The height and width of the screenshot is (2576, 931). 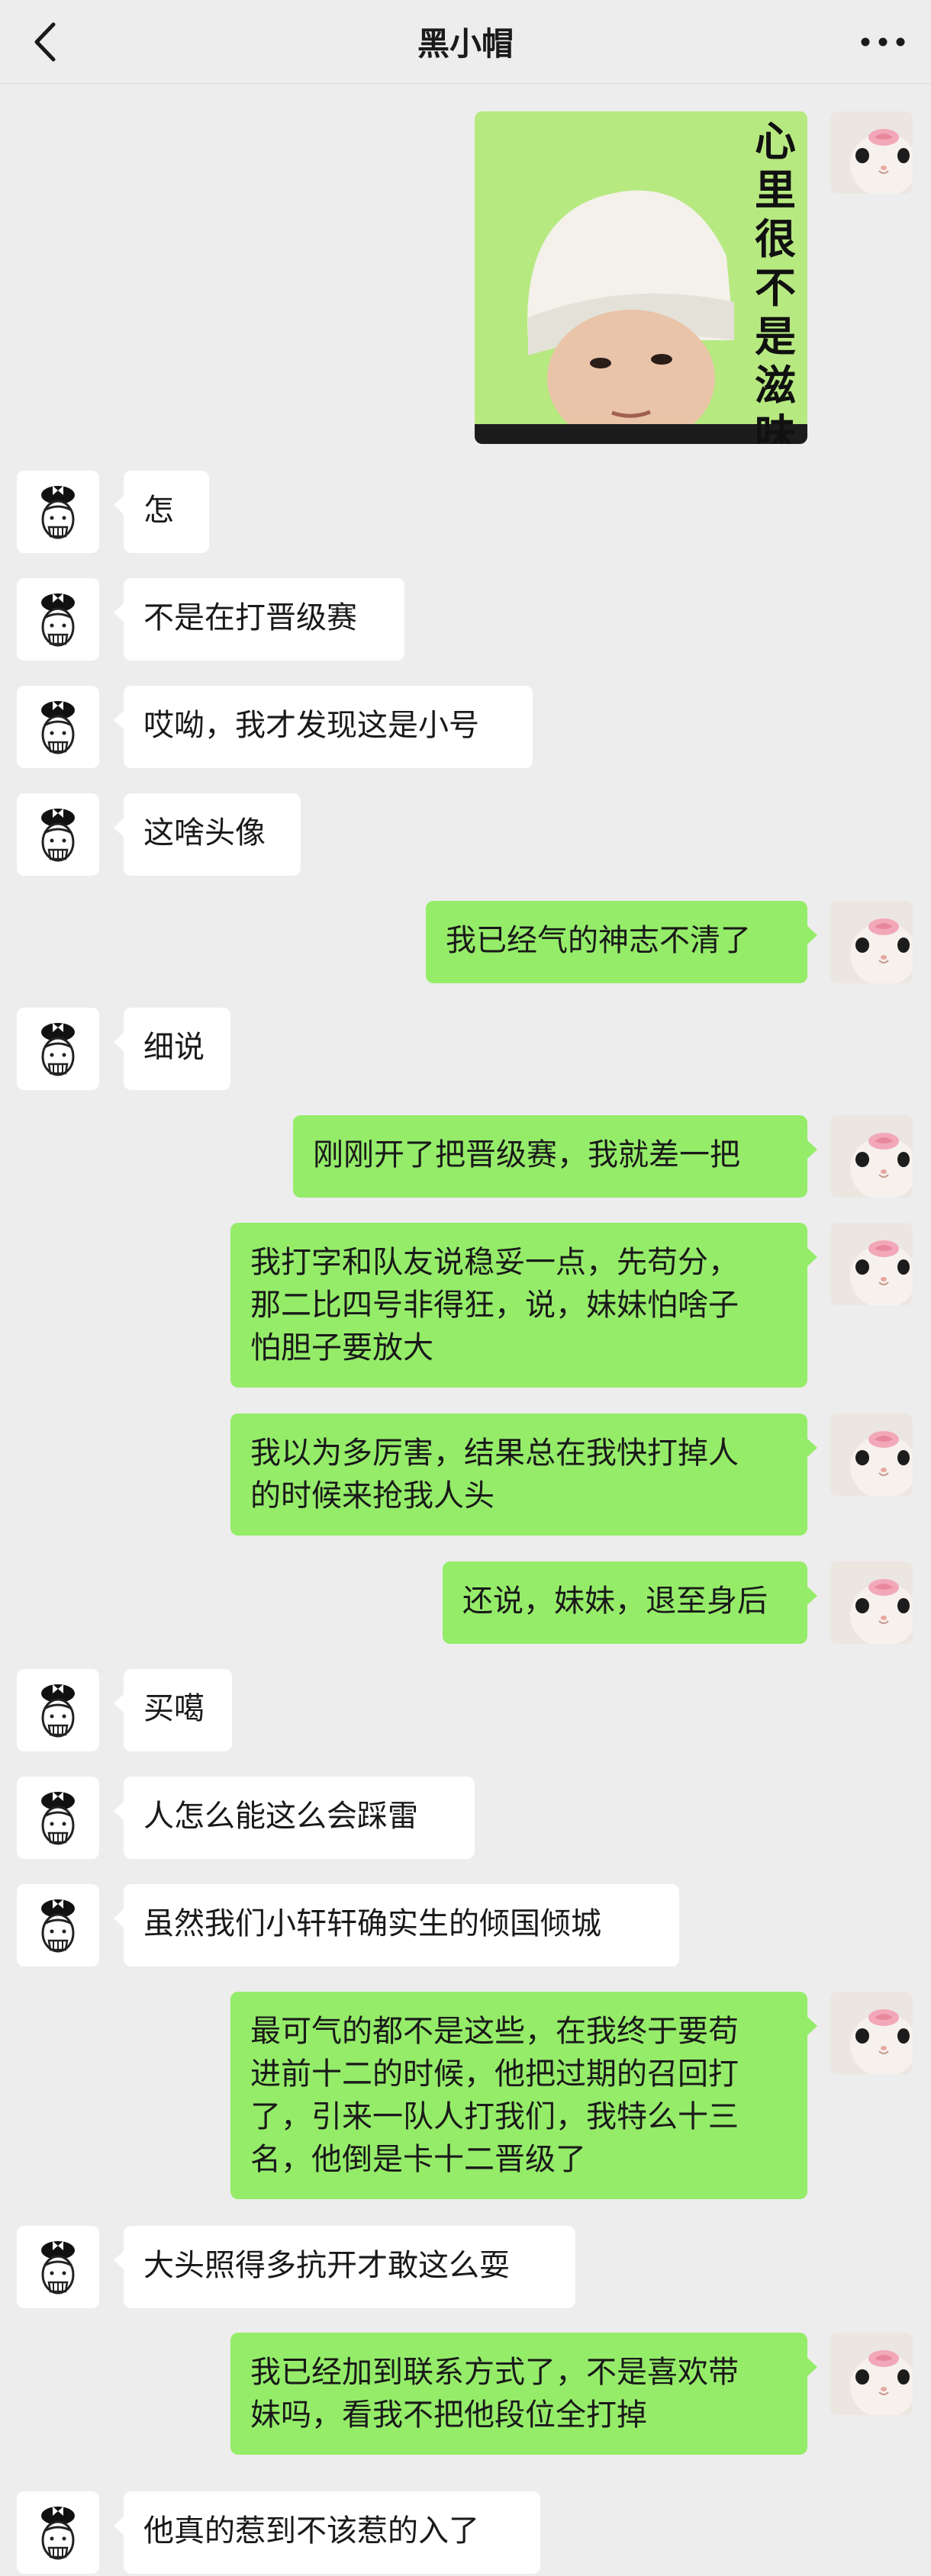 What do you see at coordinates (173, 1710) in the screenshot?
I see `received-message-bubble: 买噶` at bounding box center [173, 1710].